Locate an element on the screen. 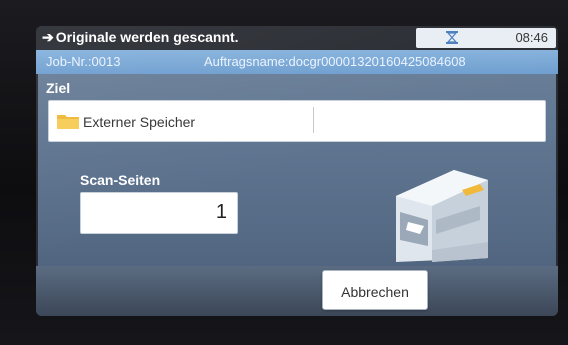 This screenshot has height=345, width=568. job-name: Auftragsname:docgr00001320160425084608 is located at coordinates (335, 61).